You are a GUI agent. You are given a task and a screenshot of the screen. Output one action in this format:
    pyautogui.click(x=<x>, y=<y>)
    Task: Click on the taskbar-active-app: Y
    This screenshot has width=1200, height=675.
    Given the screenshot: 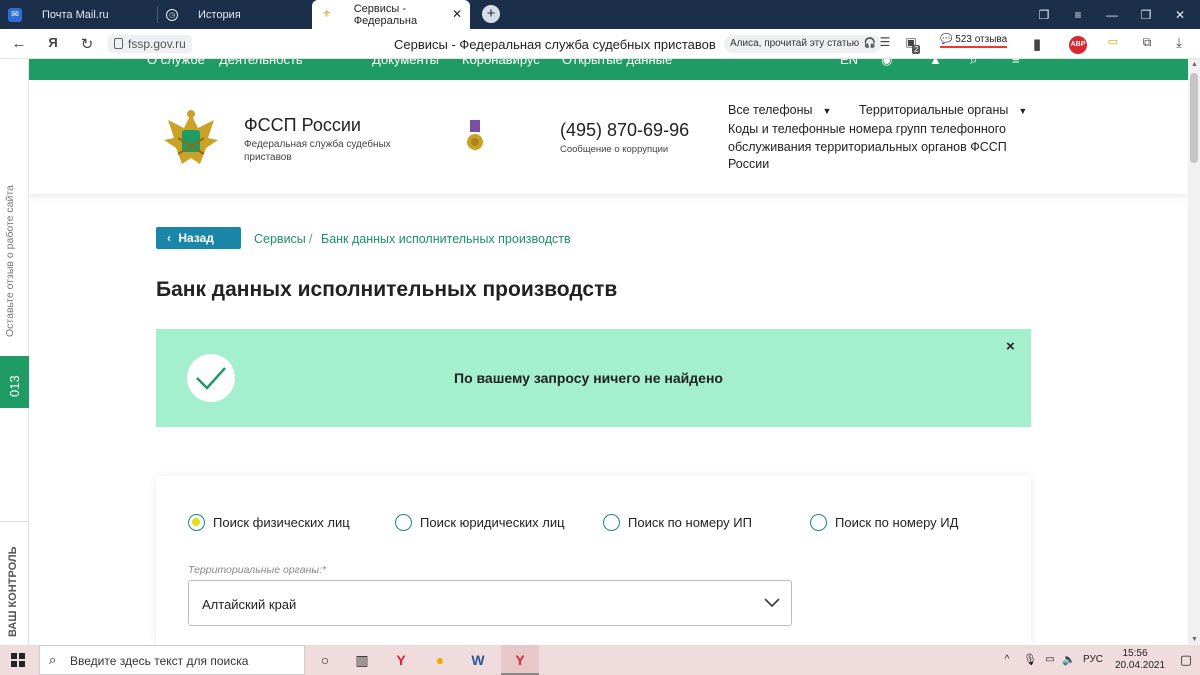 What is the action you would take?
    pyautogui.click(x=520, y=660)
    